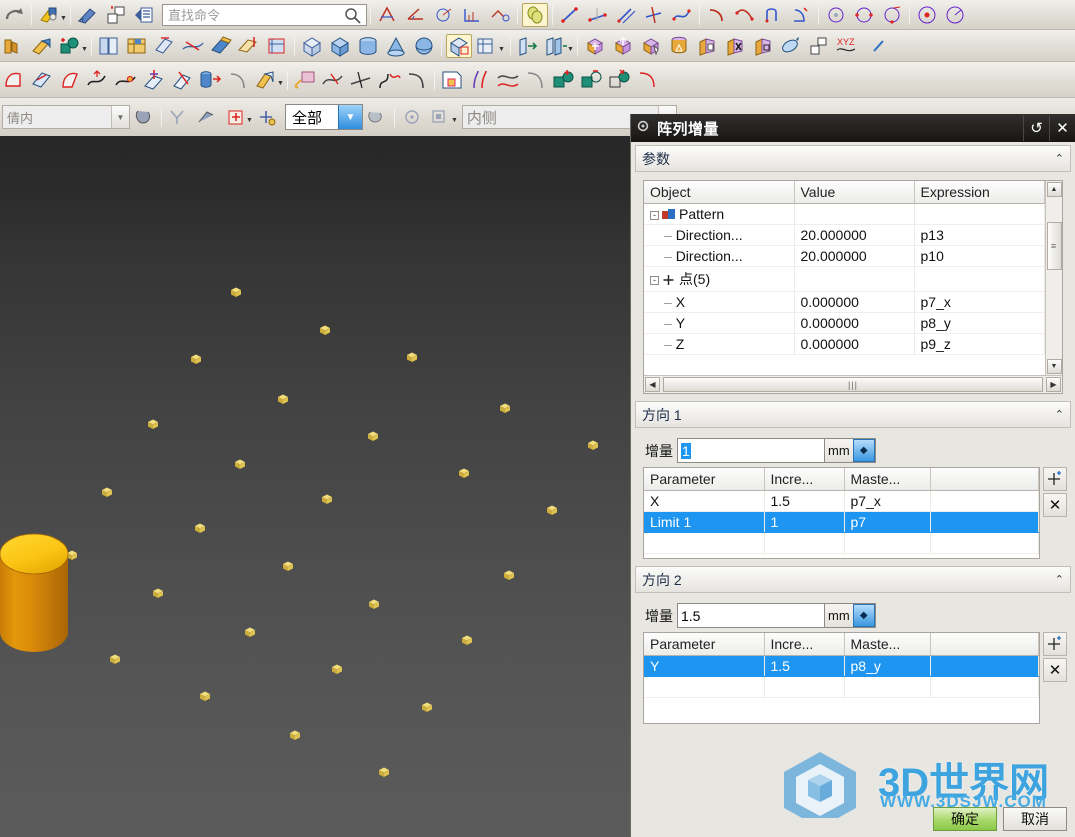 The width and height of the screenshot is (1075, 837). Describe the element at coordinates (854, 192) in the screenshot. I see `column-value: Value` at that location.